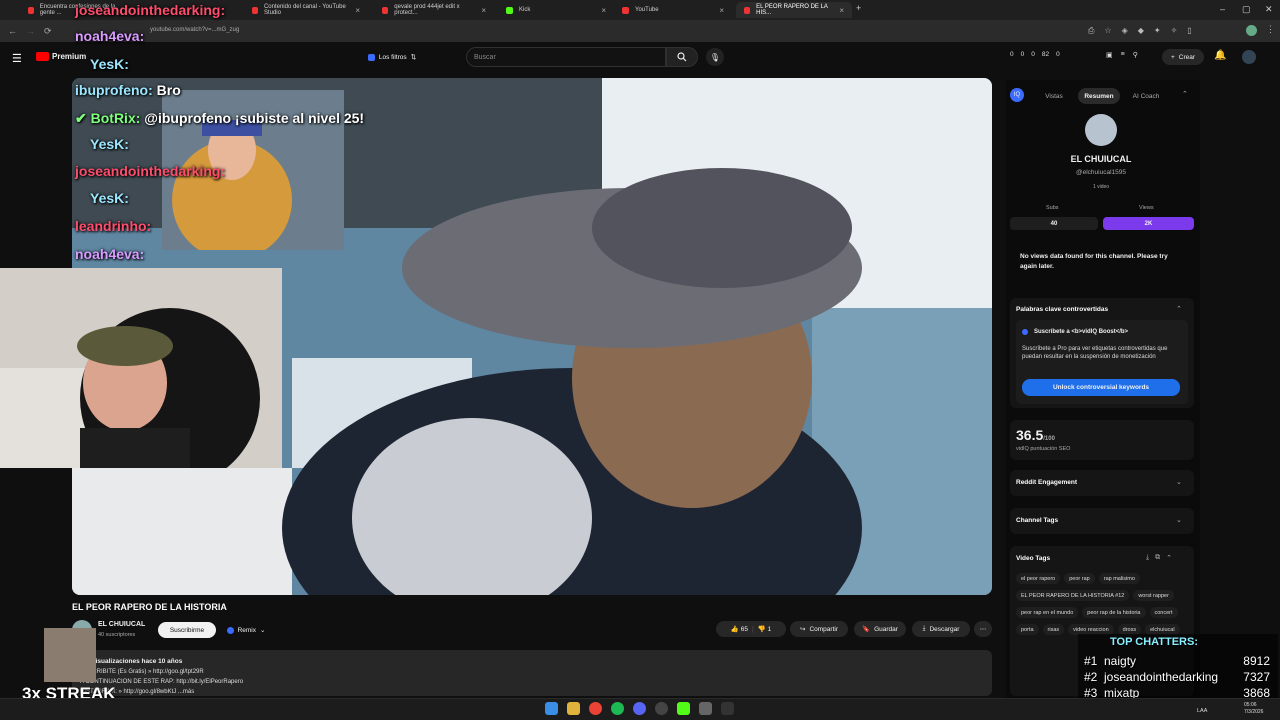  Describe the element at coordinates (1249, 57) in the screenshot. I see `account-avatar` at that location.